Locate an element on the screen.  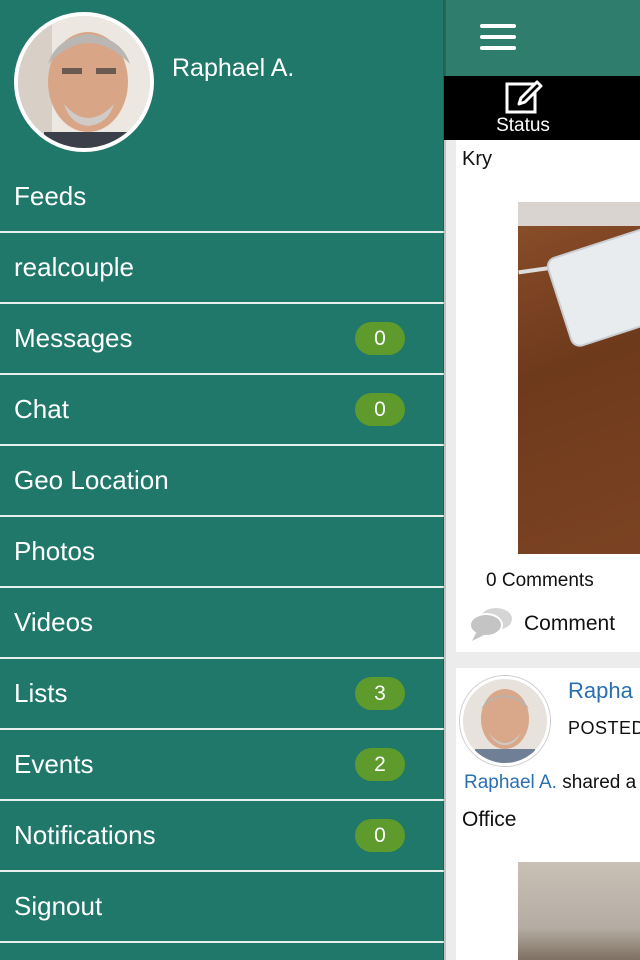
count-badge: 2 is located at coordinates (380, 764).